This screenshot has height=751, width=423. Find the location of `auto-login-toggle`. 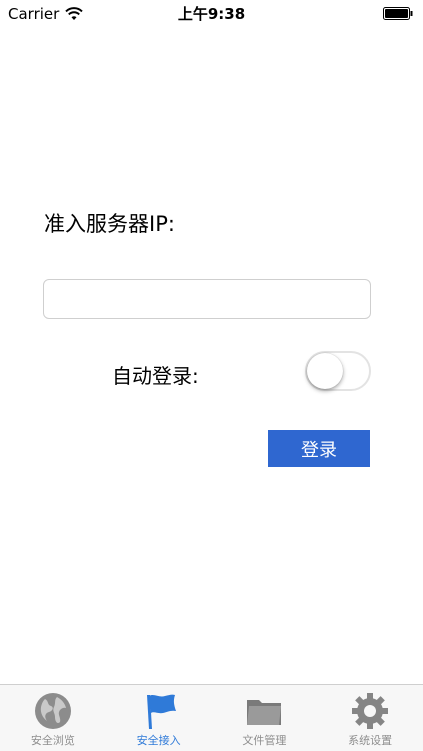

auto-login-toggle is located at coordinates (338, 371).